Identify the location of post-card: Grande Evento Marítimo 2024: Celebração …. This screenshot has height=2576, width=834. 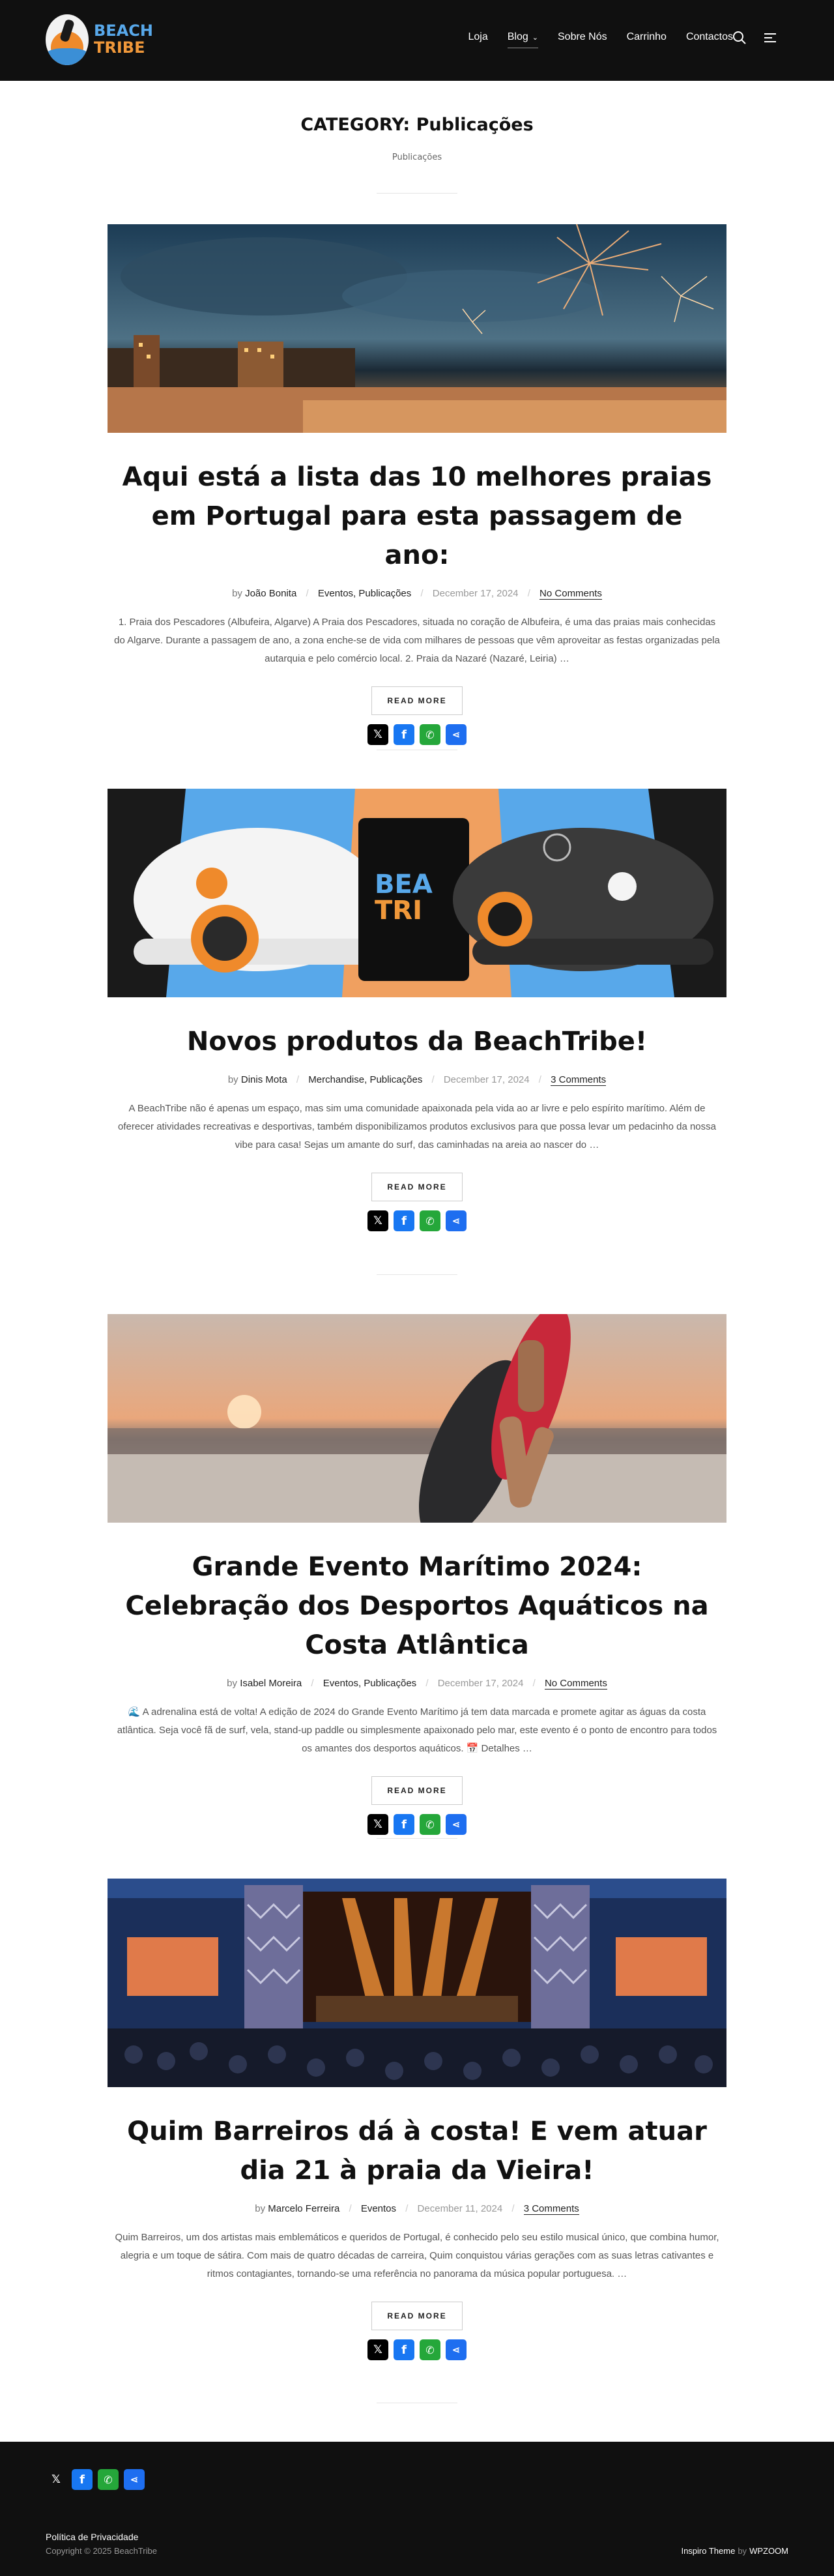
(417, 1574).